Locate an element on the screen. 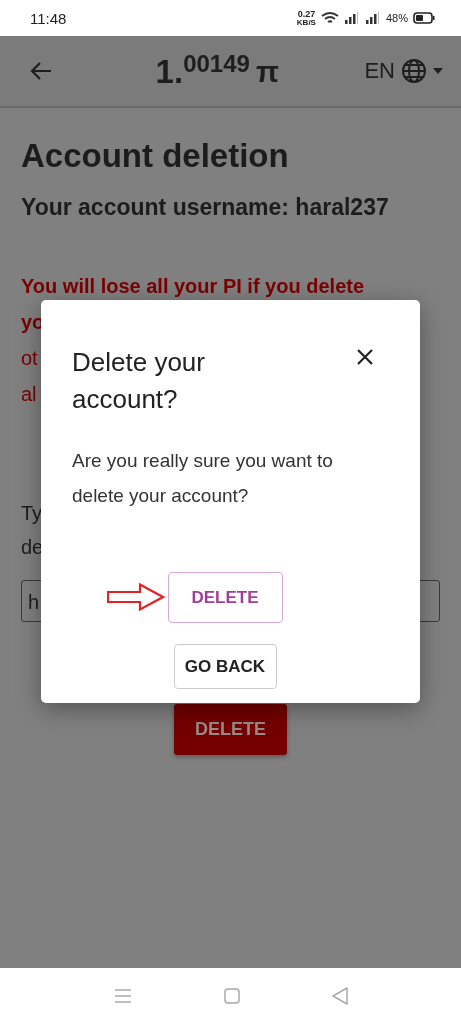 The height and width of the screenshot is (1024, 461). language-selector: EN is located at coordinates (403, 71).